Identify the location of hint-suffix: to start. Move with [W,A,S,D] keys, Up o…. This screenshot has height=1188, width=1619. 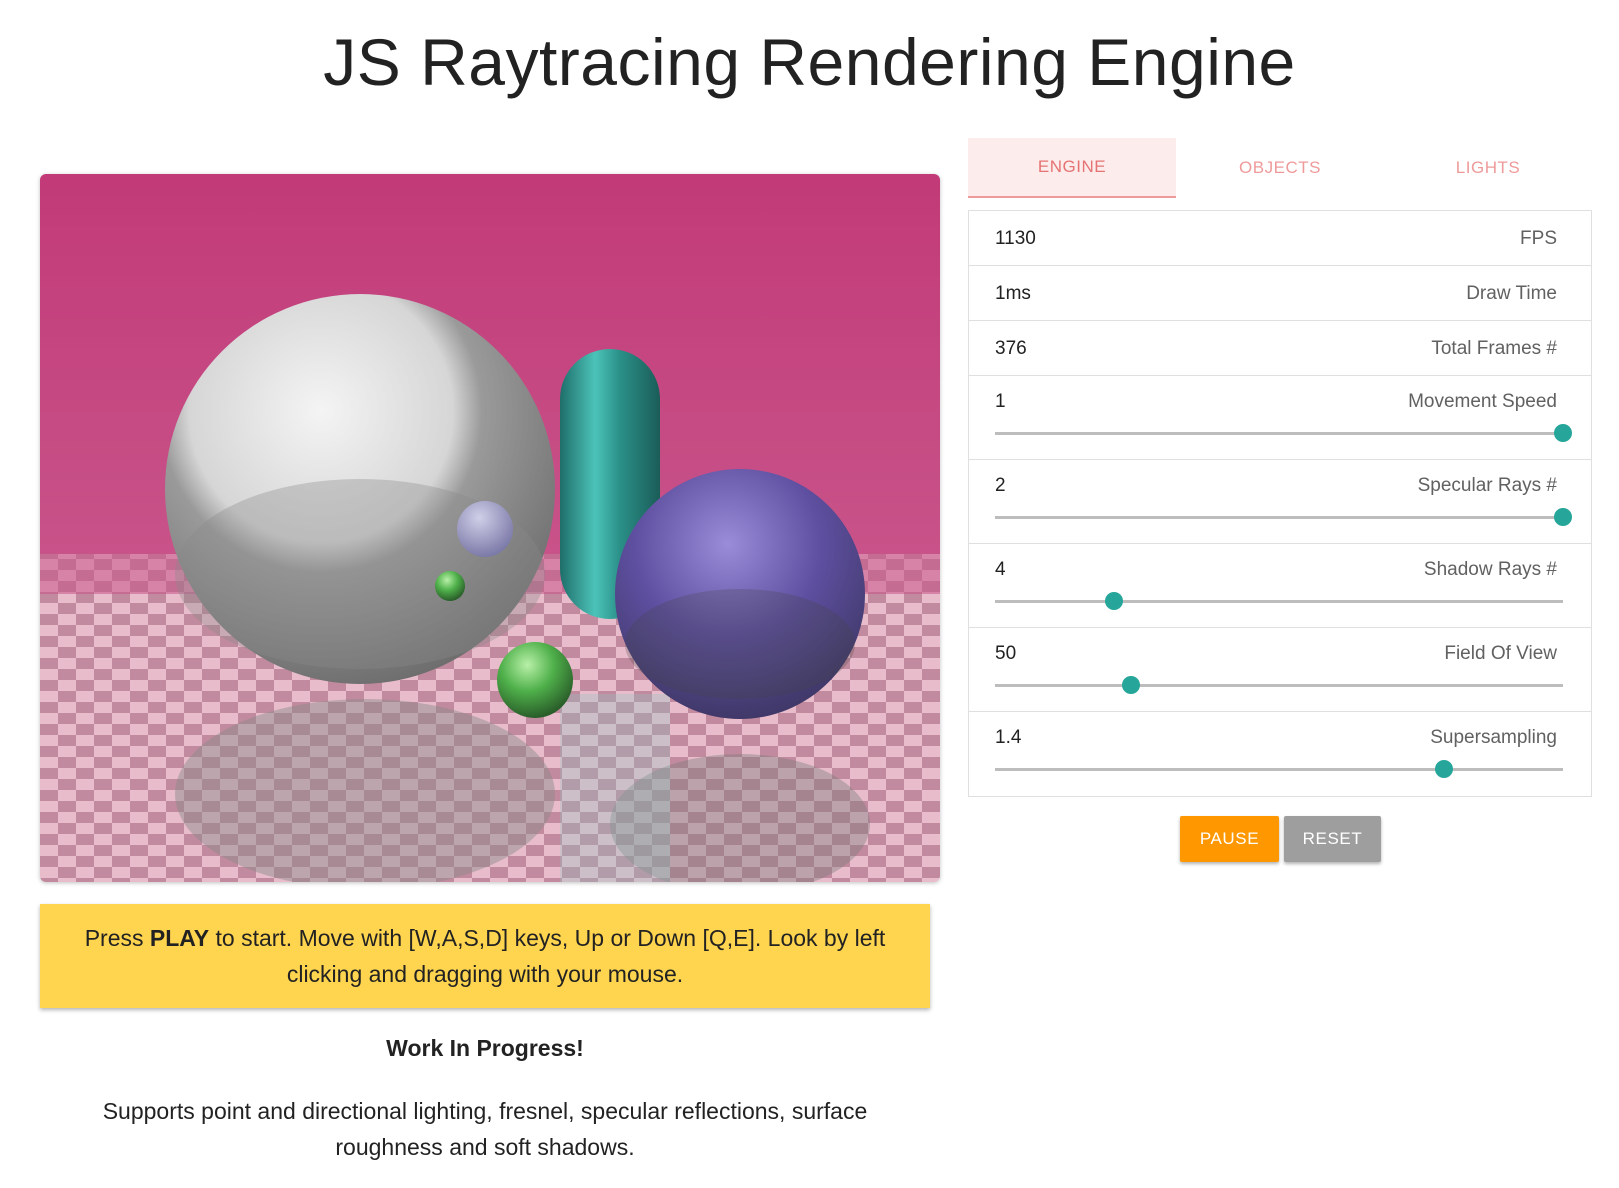
(547, 956).